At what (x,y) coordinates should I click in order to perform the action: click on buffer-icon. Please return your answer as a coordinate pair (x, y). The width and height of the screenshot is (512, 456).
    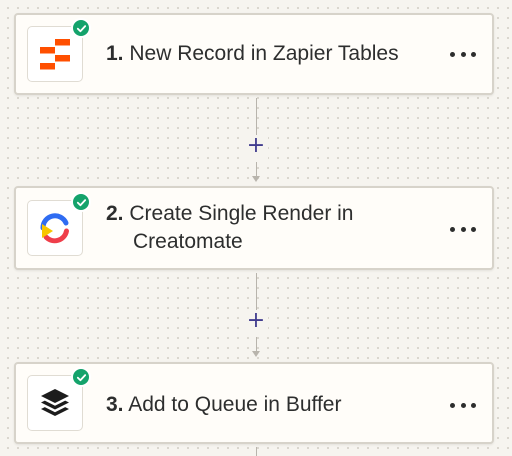
    Looking at the image, I should click on (55, 402).